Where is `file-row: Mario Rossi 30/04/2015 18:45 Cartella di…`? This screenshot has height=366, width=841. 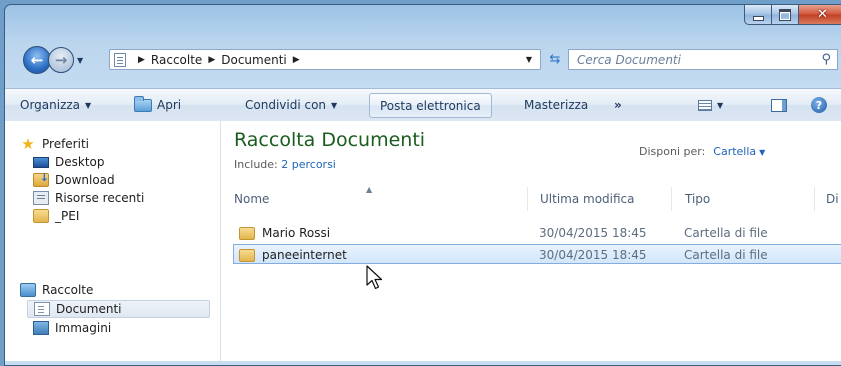 file-row: Mario Rossi 30/04/2015 18:45 Cartella di… is located at coordinates (531, 233).